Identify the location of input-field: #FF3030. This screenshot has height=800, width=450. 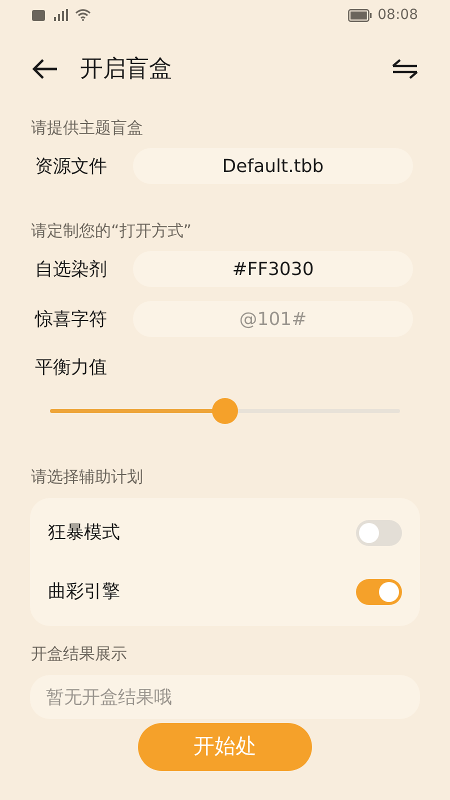
(273, 269).